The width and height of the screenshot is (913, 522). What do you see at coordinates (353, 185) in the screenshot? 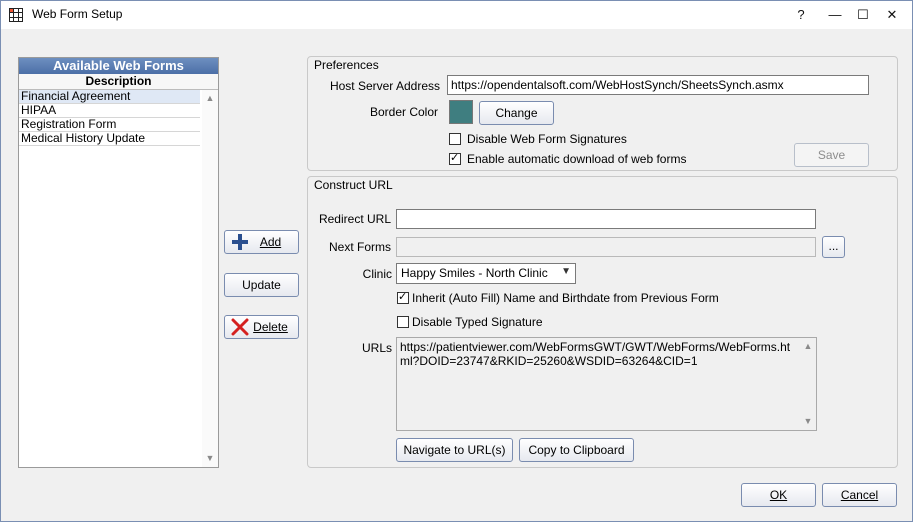
I see `construct-url-title: Construct URL` at bounding box center [353, 185].